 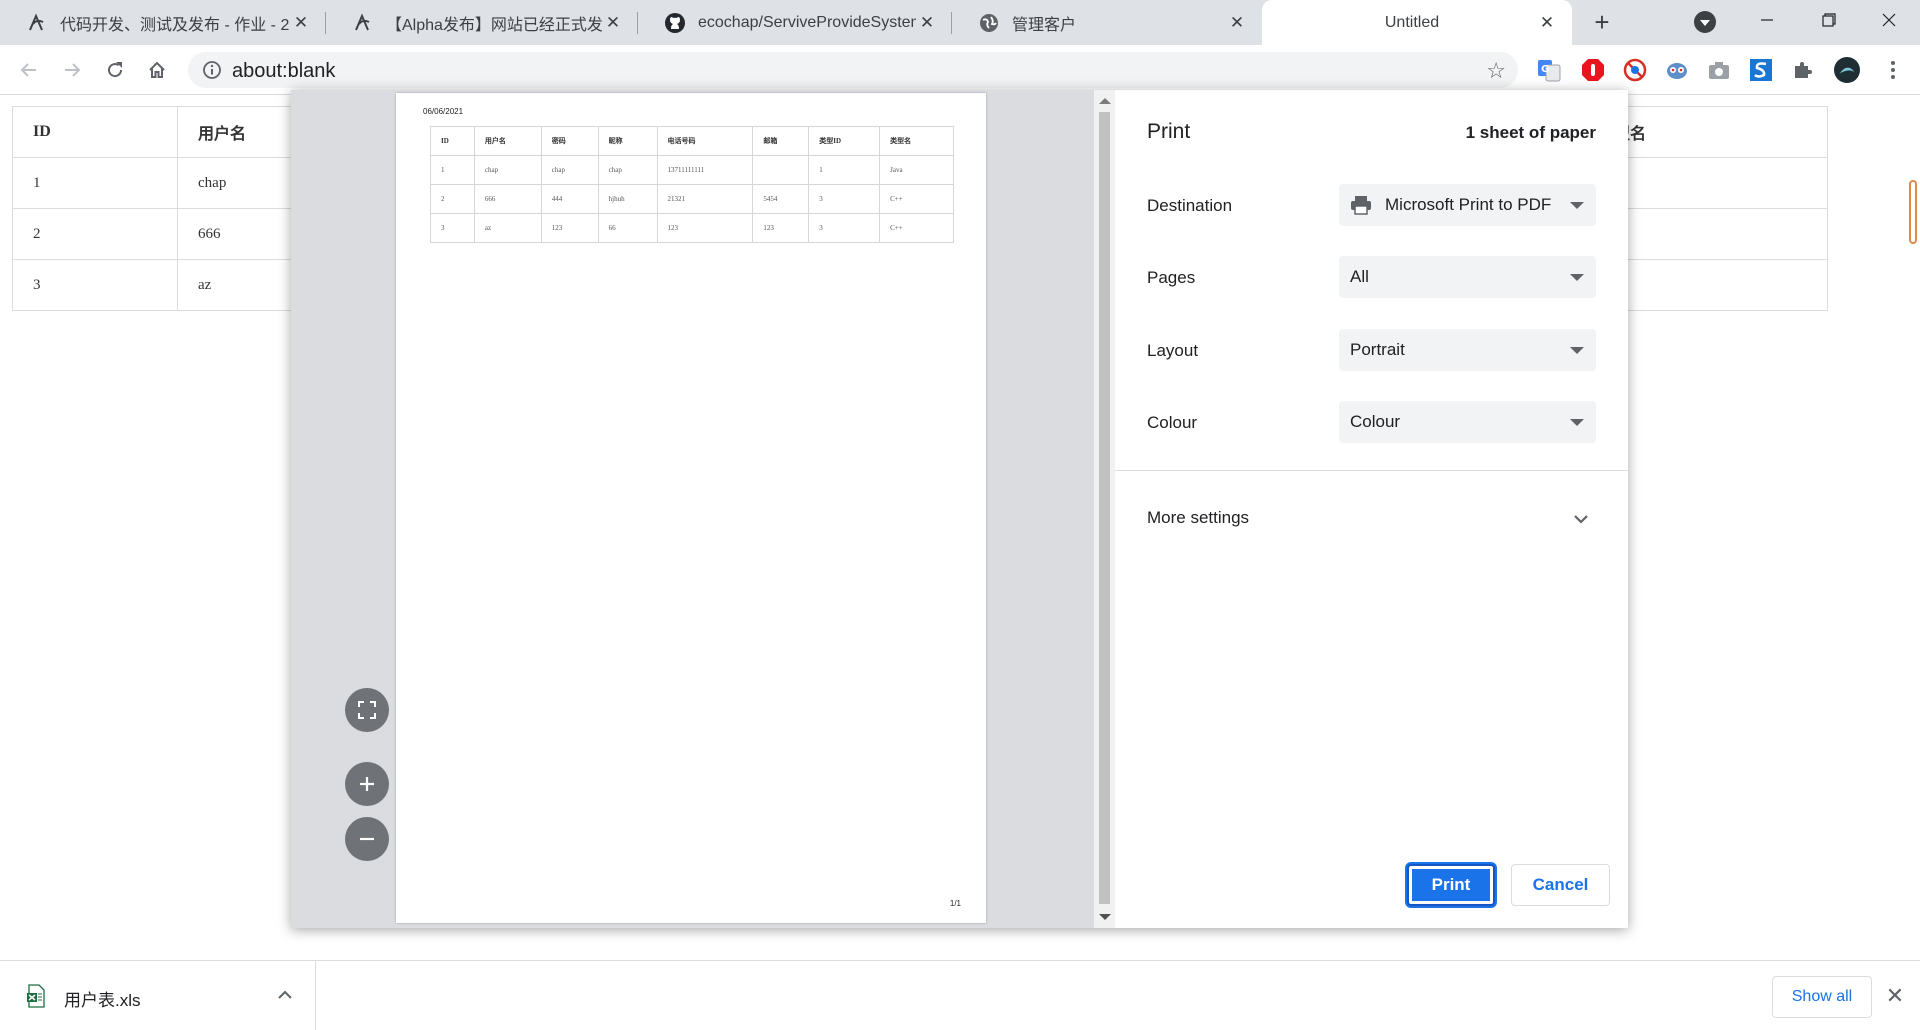 I want to click on download-file-name: 用户表.xls, so click(x=102, y=1000).